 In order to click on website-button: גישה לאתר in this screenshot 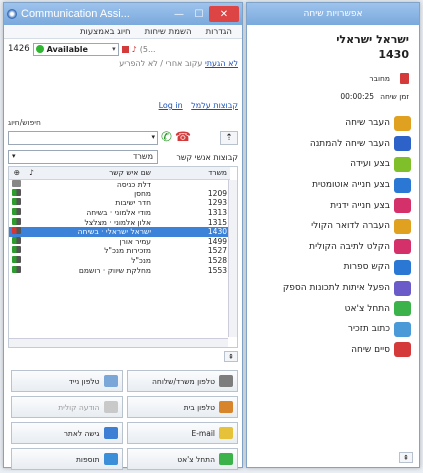, I will do `click(67, 433)`.